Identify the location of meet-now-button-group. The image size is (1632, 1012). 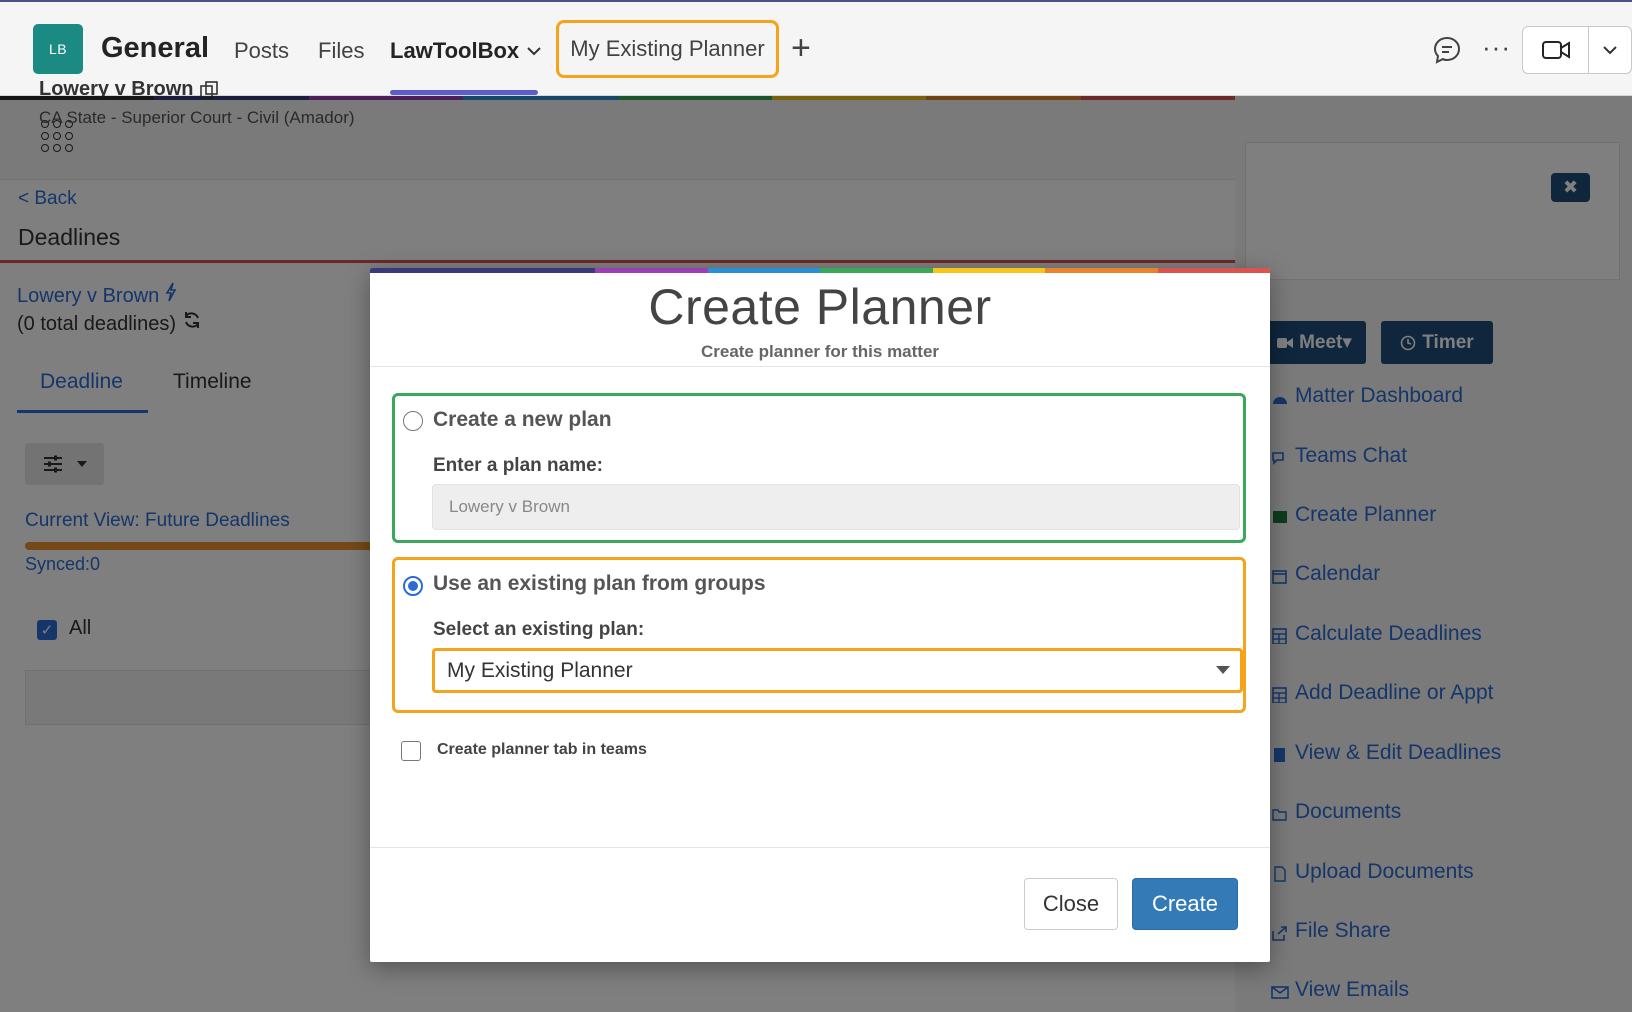
(1577, 50).